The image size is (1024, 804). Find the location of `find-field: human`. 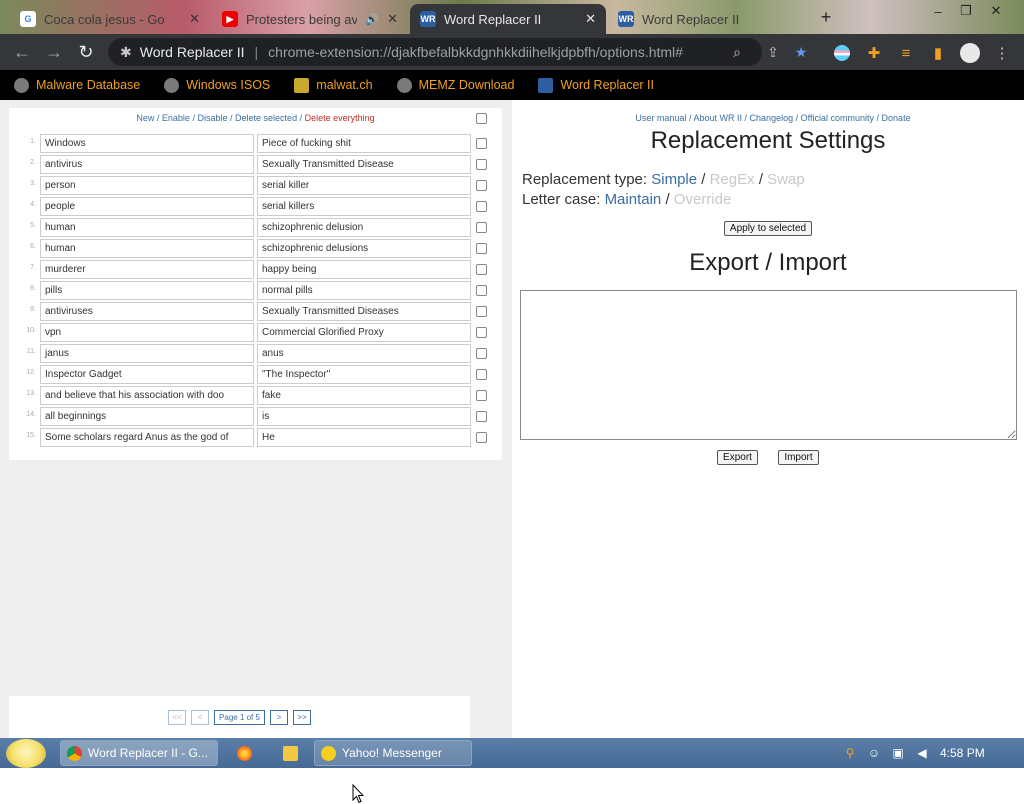

find-field: human is located at coordinates (147, 227).